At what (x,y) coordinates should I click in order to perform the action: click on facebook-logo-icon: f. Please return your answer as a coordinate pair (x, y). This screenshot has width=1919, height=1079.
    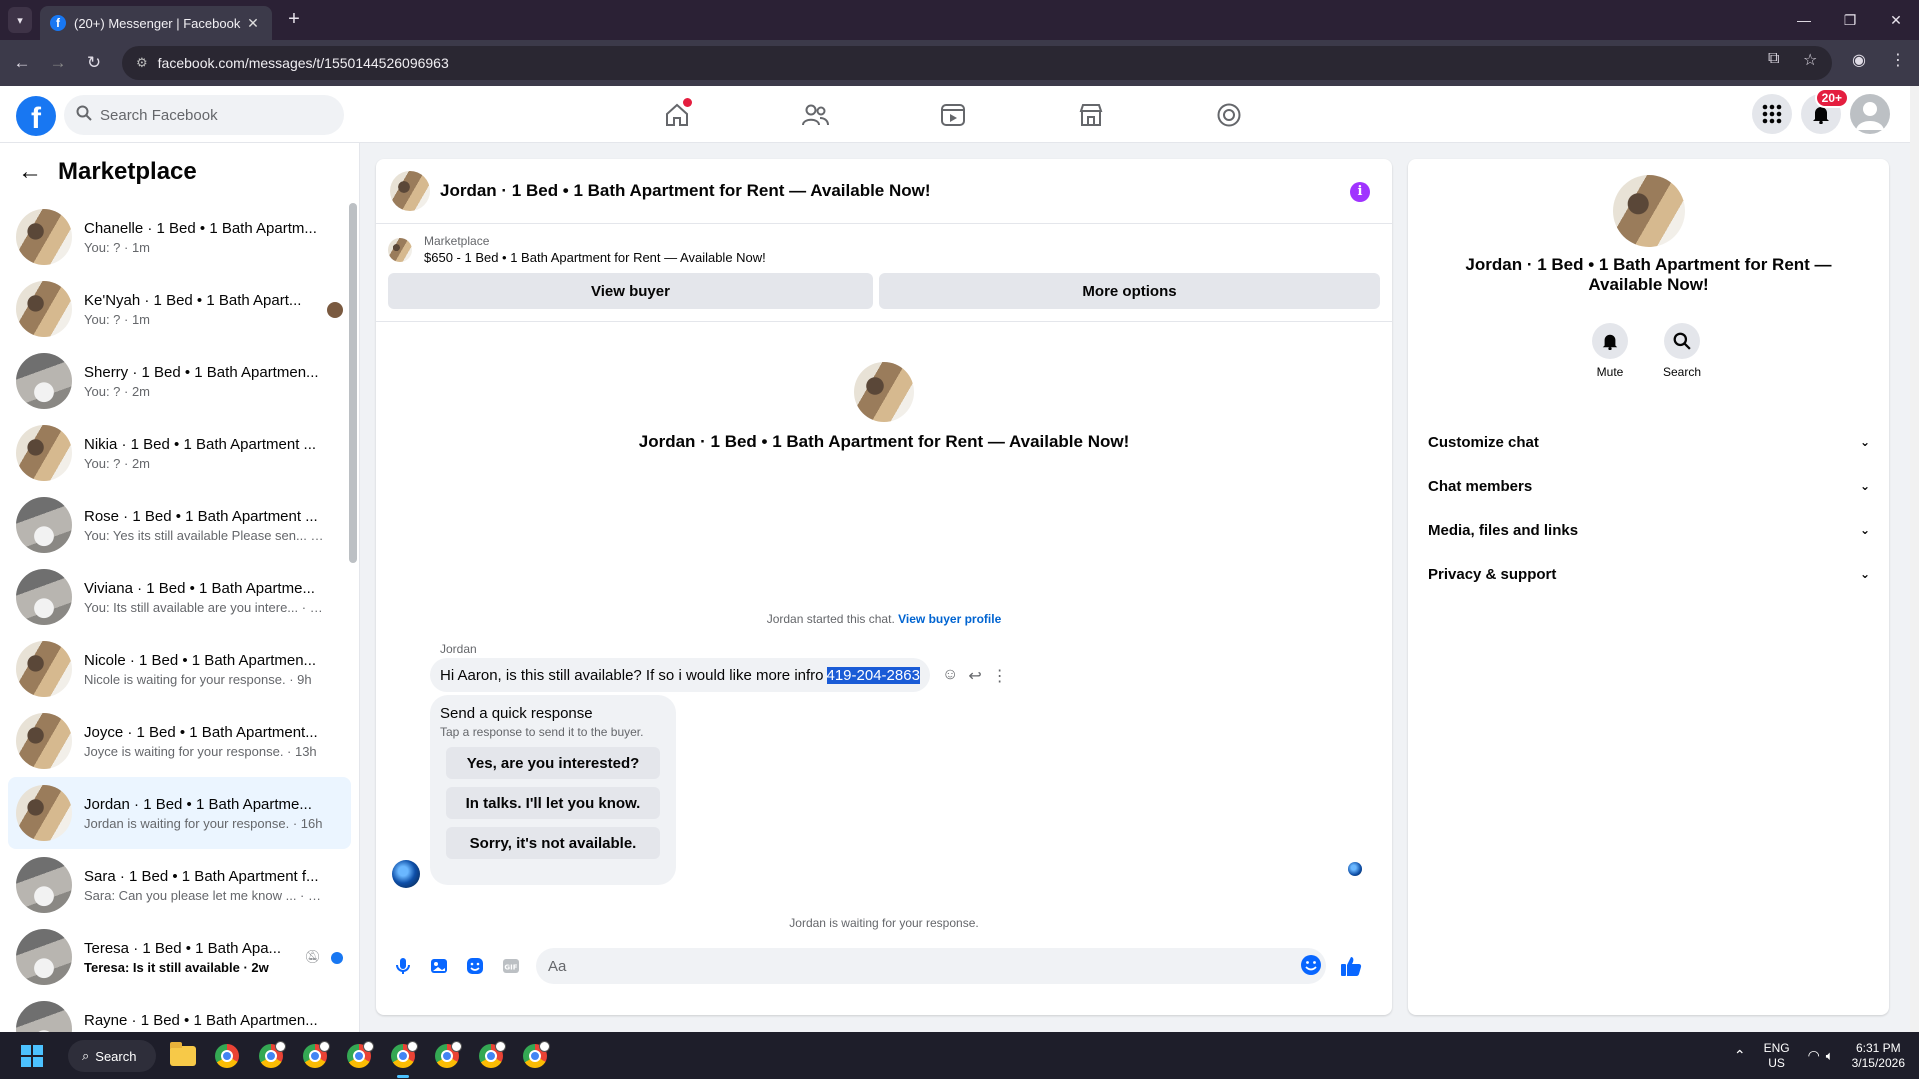
    Looking at the image, I should click on (36, 116).